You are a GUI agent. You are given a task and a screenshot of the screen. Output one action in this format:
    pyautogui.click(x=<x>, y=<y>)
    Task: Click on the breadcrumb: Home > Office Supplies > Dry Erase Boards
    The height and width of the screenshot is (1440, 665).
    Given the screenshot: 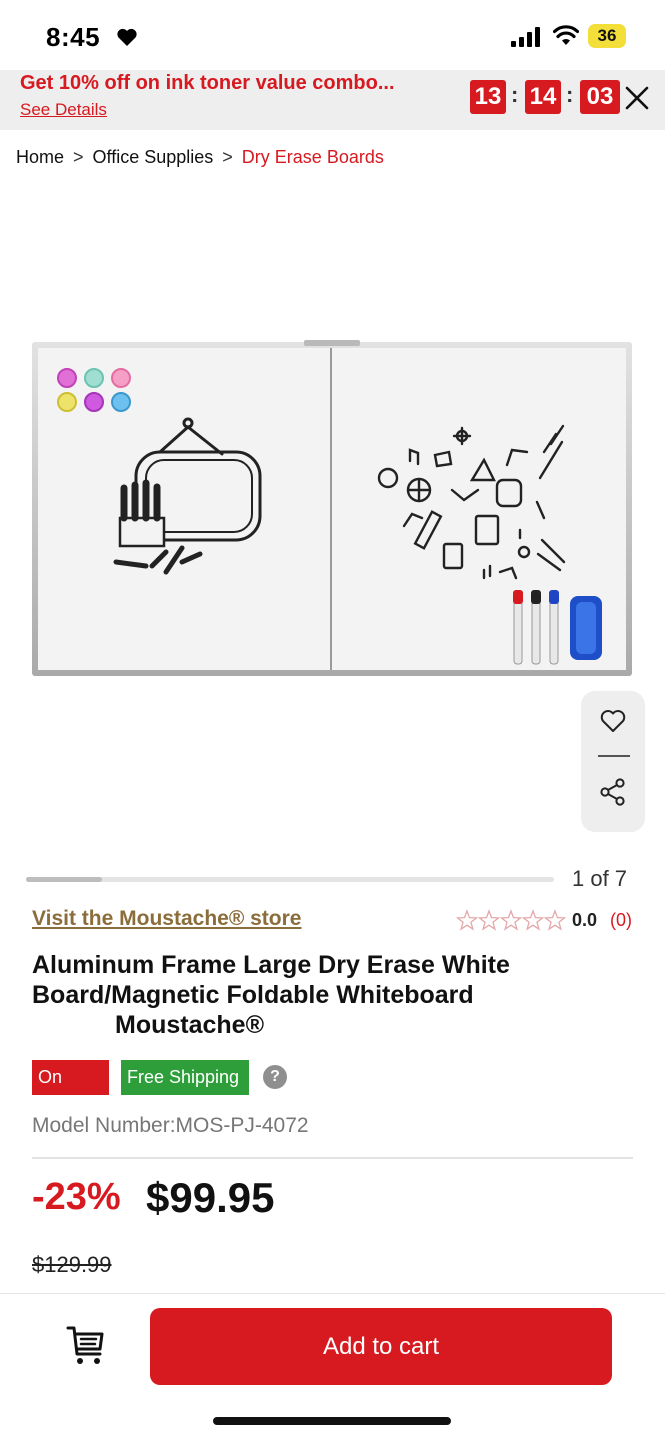 What is the action you would take?
    pyautogui.click(x=200, y=157)
    